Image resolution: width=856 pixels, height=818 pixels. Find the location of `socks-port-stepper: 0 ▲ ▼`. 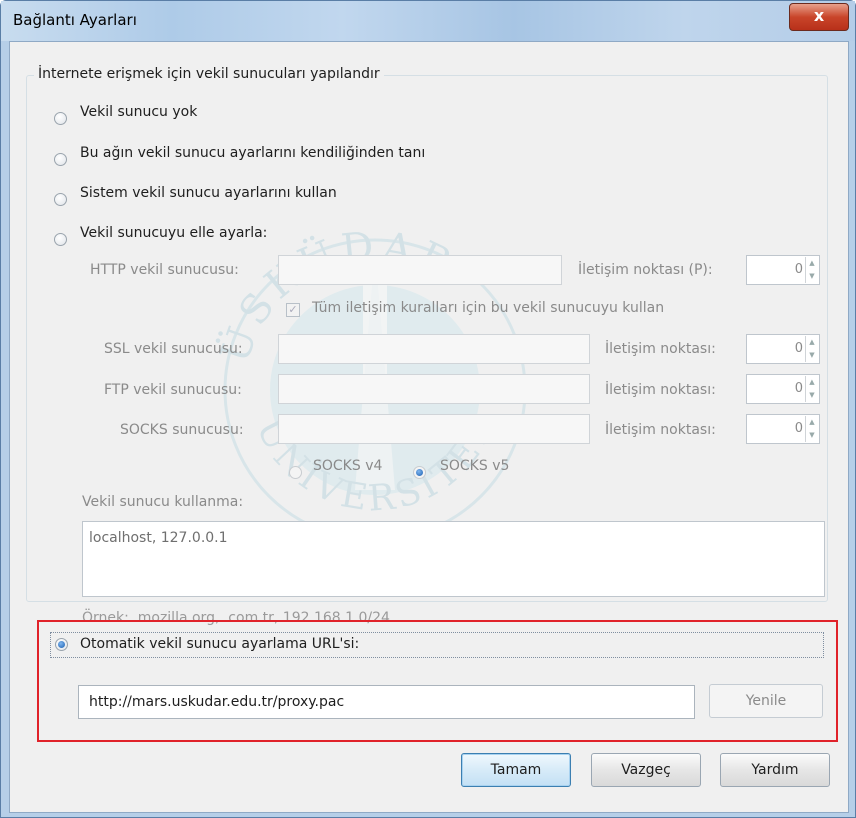

socks-port-stepper: 0 ▲ ▼ is located at coordinates (783, 429).